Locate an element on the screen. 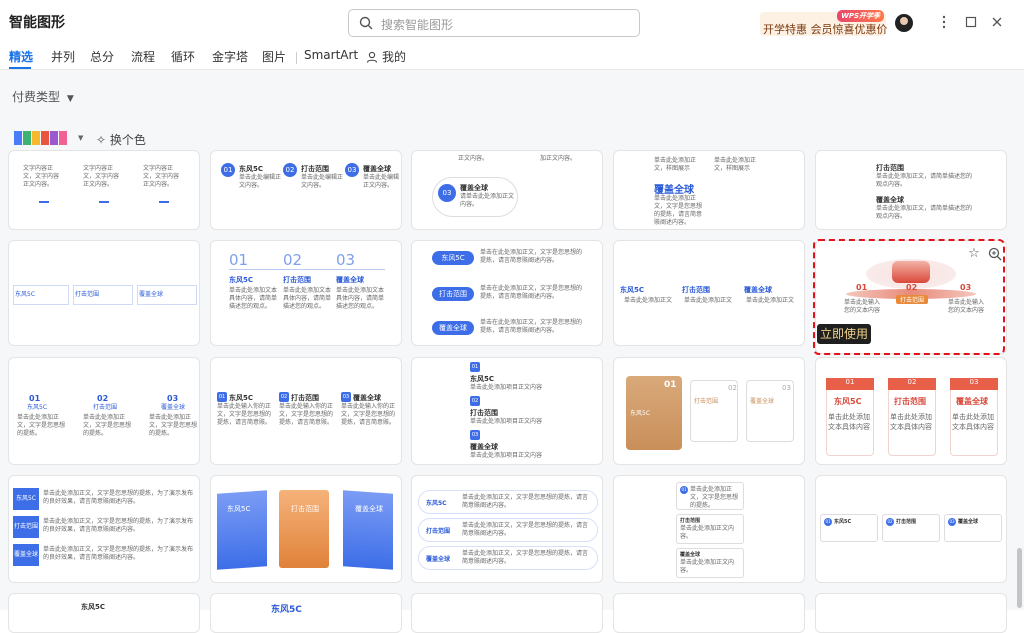 This screenshot has width=1024, height=633. search-icon is located at coordinates (366, 23).